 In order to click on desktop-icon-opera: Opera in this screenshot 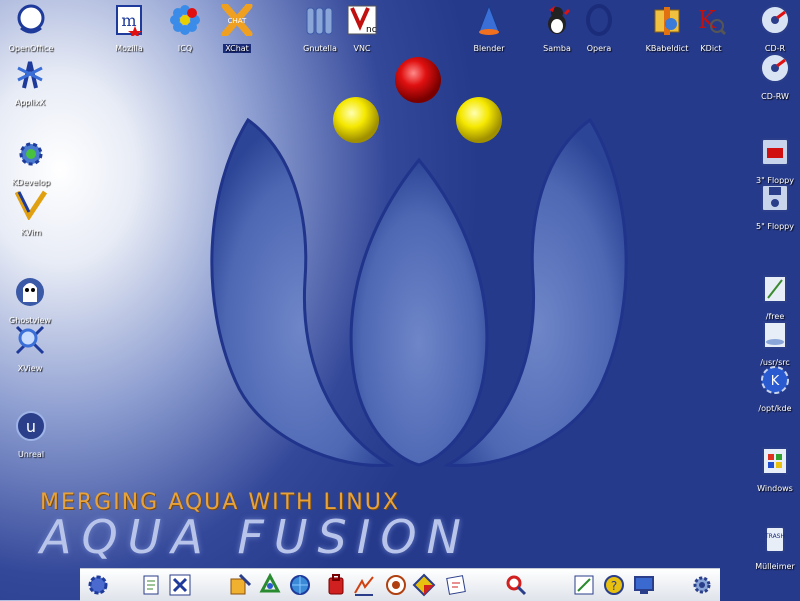, I will do `click(599, 29)`.